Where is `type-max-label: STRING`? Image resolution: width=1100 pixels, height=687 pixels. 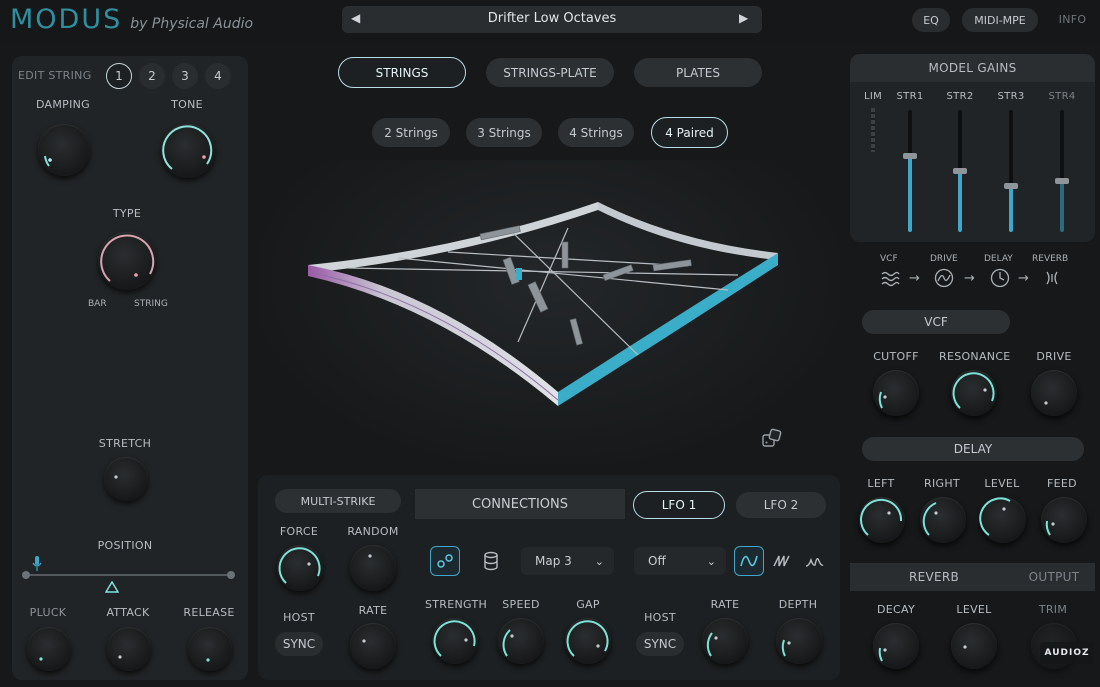 type-max-label: STRING is located at coordinates (151, 304).